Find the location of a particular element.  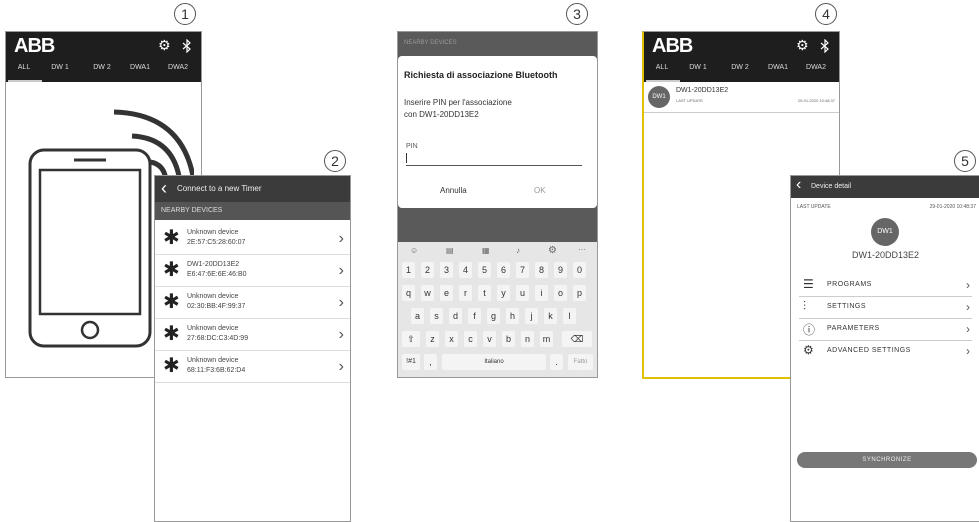

key: g is located at coordinates (493, 316).